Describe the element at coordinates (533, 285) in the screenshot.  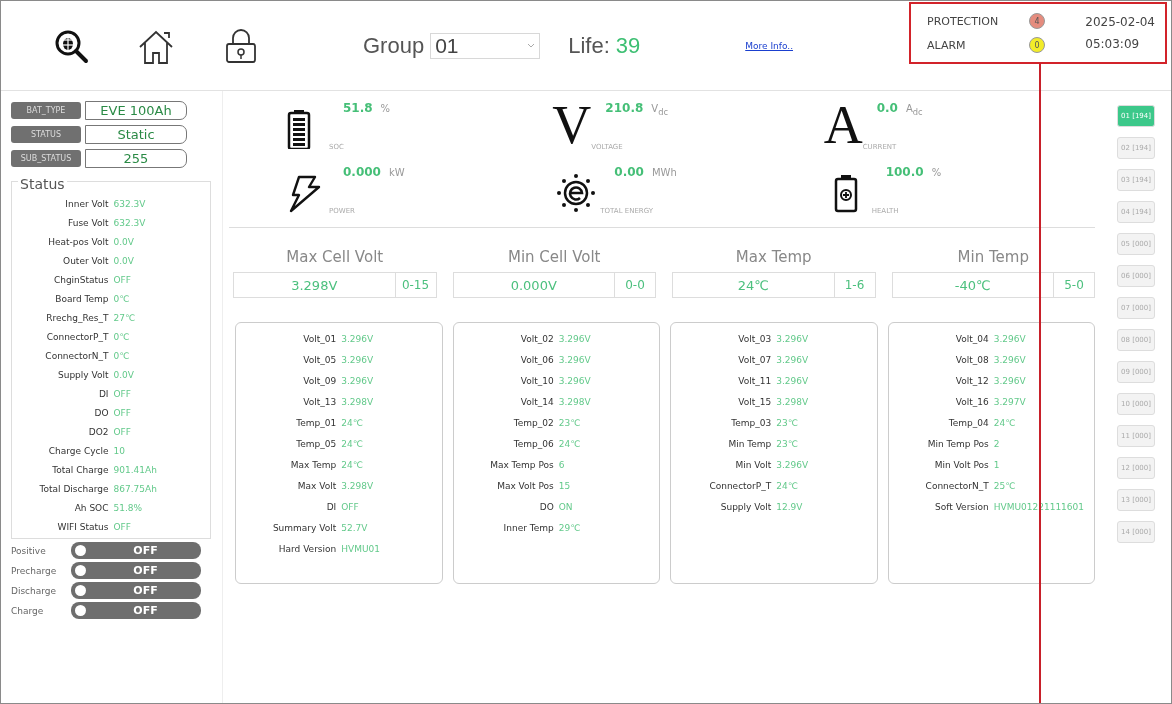
I see `extreme-value: 0.000V` at that location.